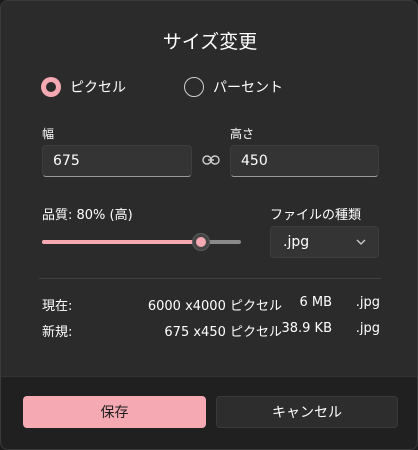 The height and width of the screenshot is (450, 418). Describe the element at coordinates (48, 134) in the screenshot. I see `width-label: 幅` at that location.